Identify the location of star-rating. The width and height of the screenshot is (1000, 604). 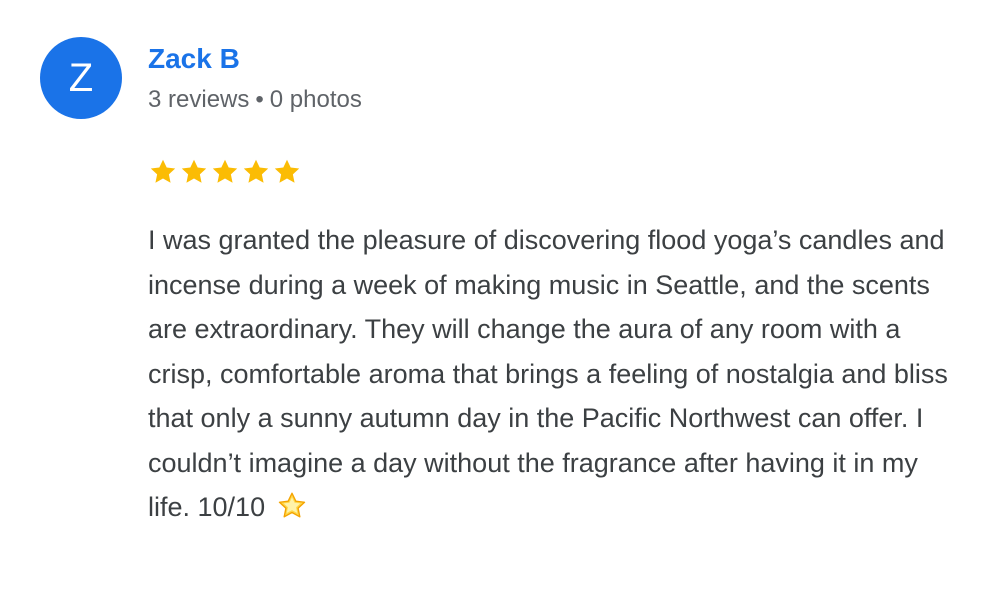
(225, 172).